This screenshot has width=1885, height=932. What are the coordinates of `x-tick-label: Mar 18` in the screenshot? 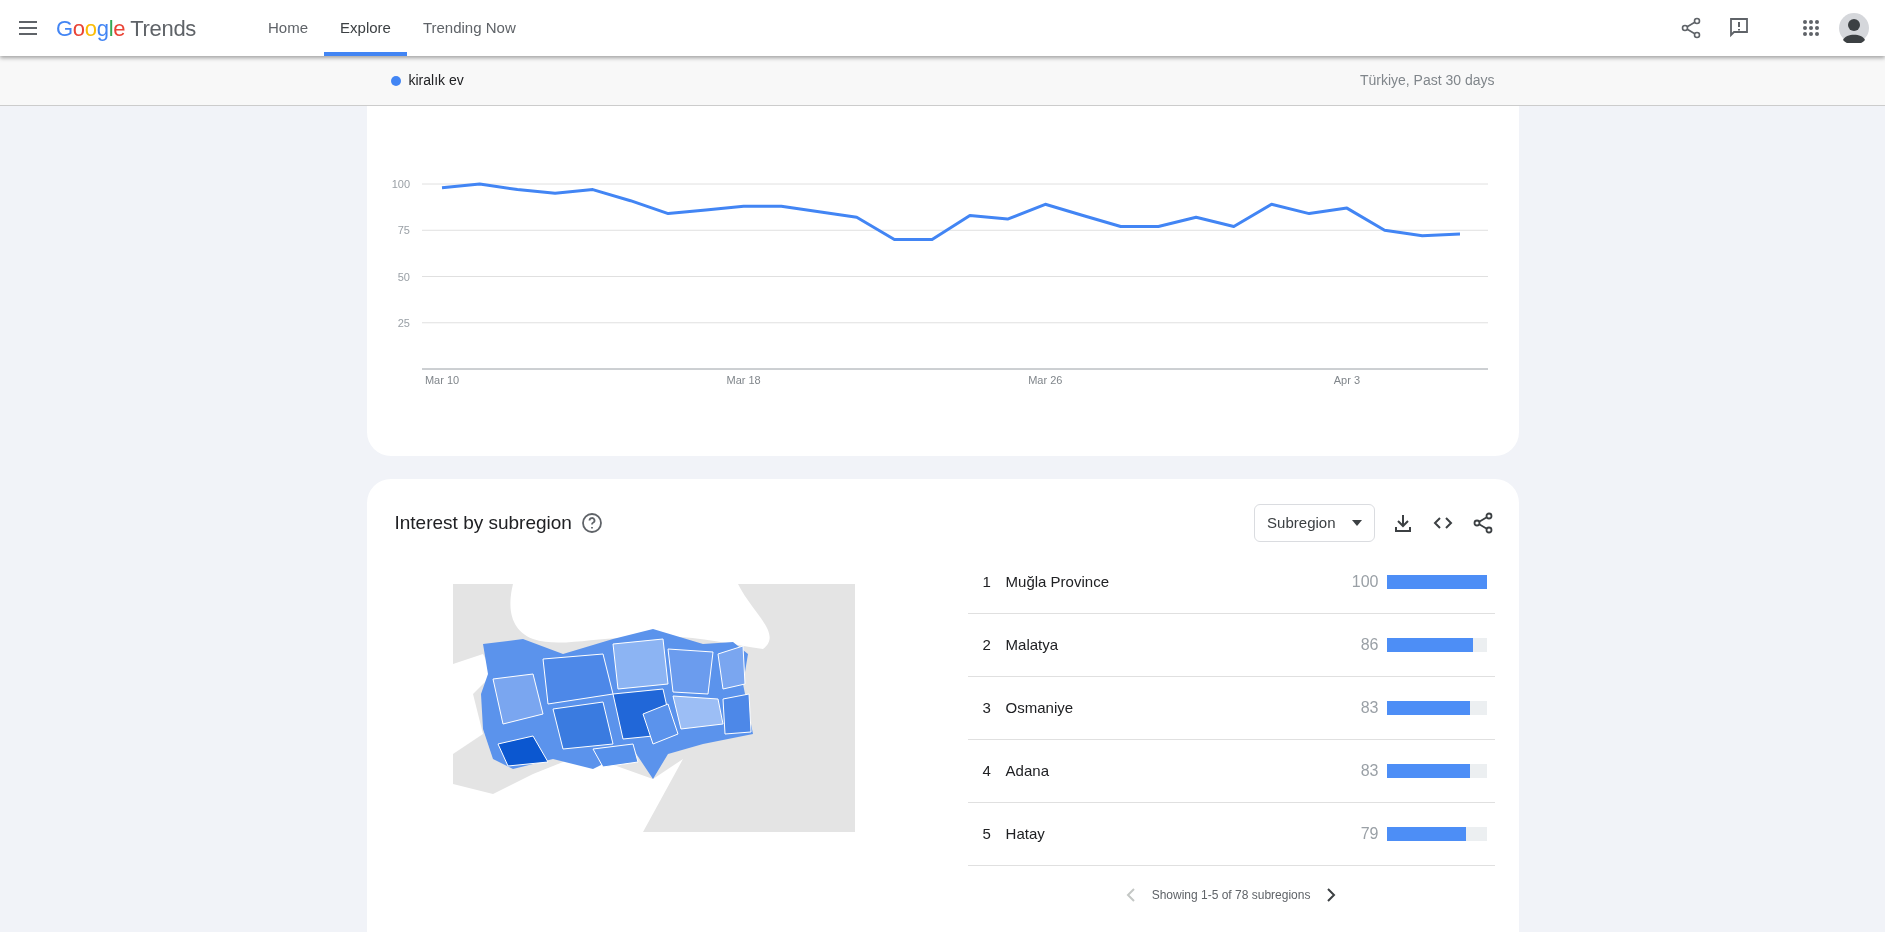 It's located at (743, 380).